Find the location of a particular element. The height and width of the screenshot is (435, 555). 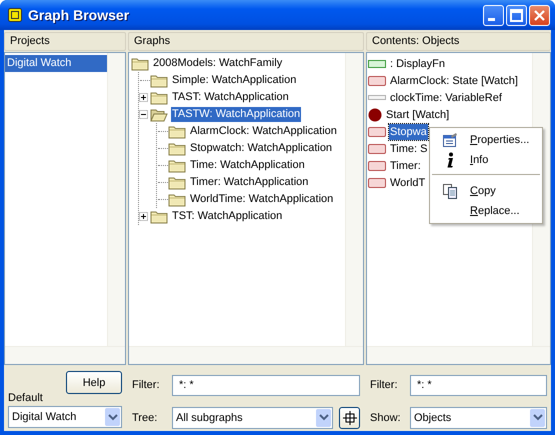

tree-item: Stopwatch: WatchApplication is located at coordinates (261, 148).